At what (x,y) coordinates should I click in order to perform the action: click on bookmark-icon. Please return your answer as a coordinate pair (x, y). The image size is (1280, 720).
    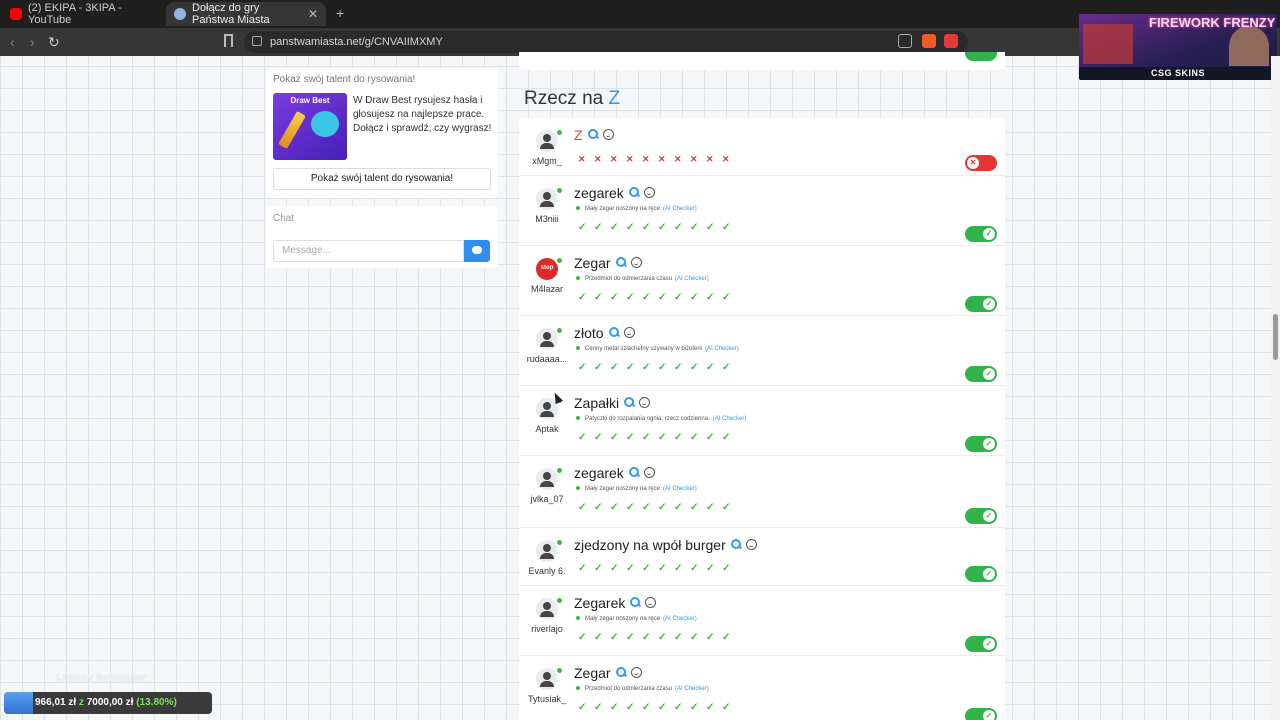
    Looking at the image, I should click on (228, 40).